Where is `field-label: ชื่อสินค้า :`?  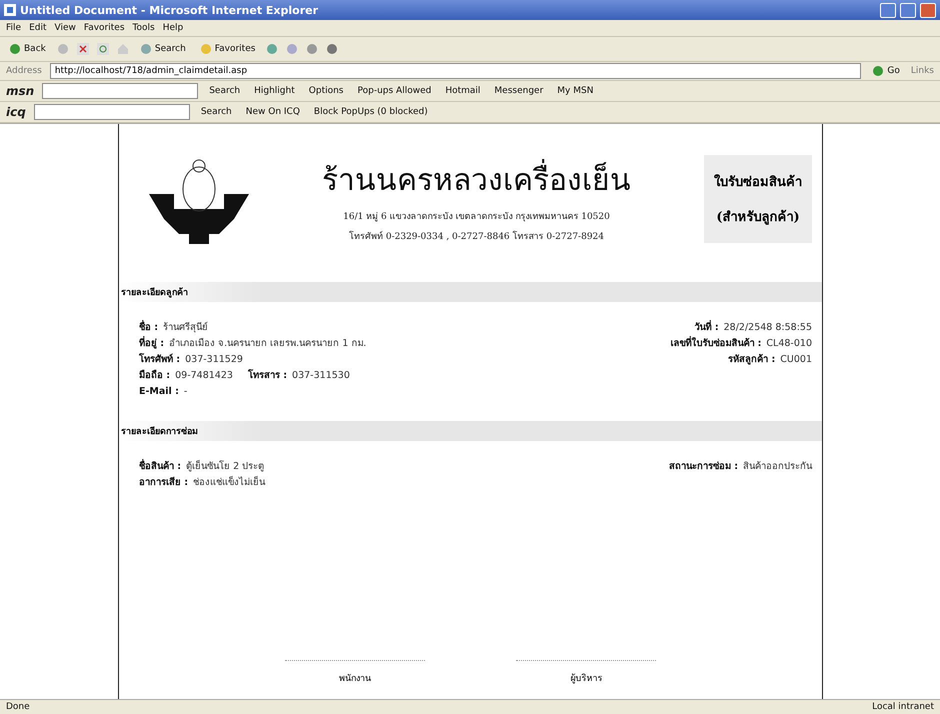
field-label: ชื่อสินค้า : is located at coordinates (160, 466).